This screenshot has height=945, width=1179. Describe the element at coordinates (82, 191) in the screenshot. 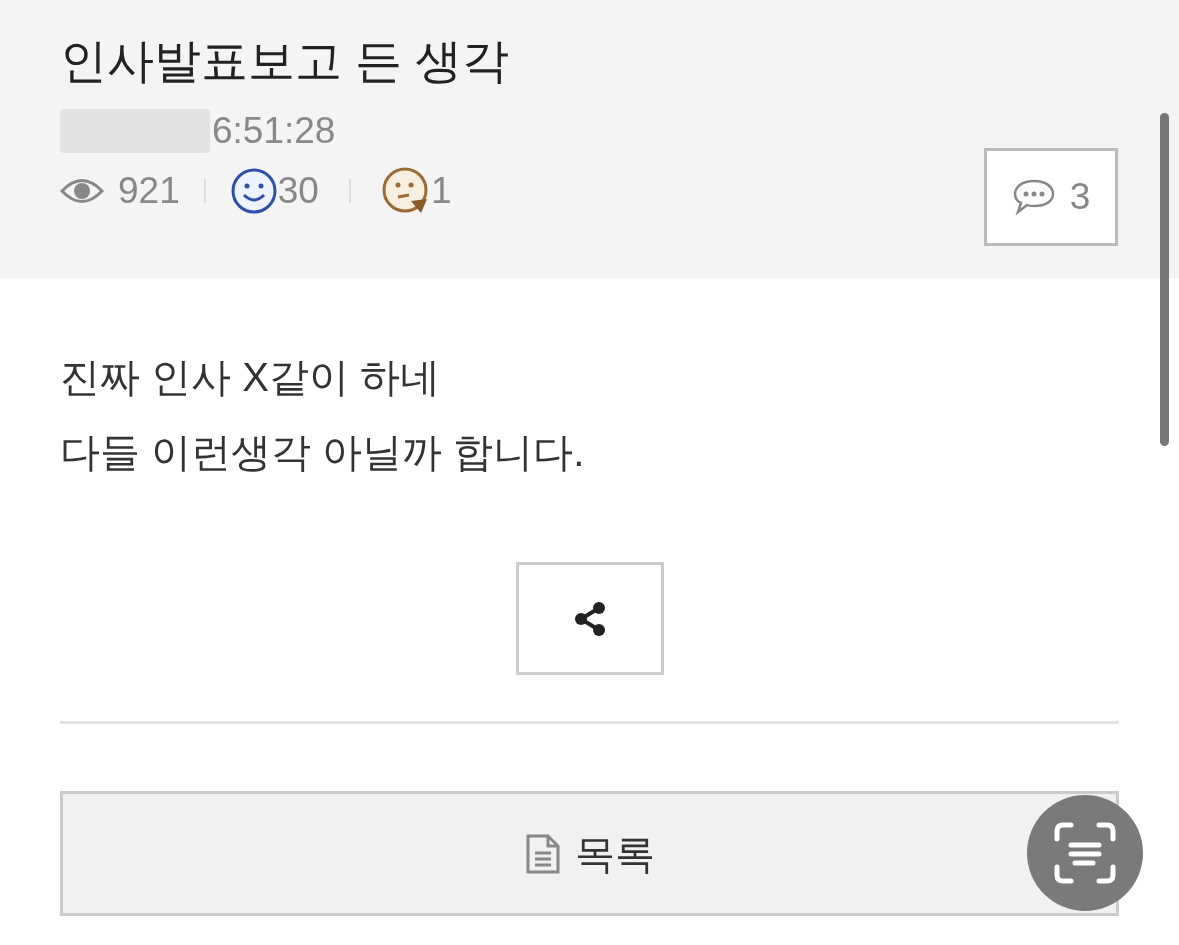

I see `eye-icon` at that location.